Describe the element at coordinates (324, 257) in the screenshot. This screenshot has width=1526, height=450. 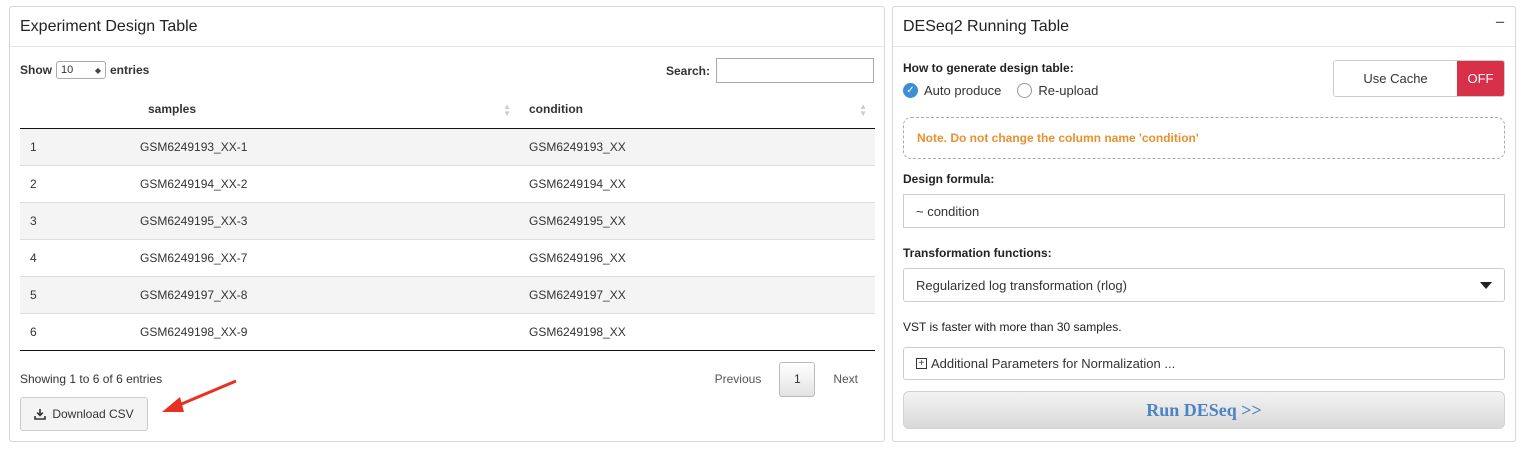
I see `sample-cell: GSM6249196_XX-7` at that location.